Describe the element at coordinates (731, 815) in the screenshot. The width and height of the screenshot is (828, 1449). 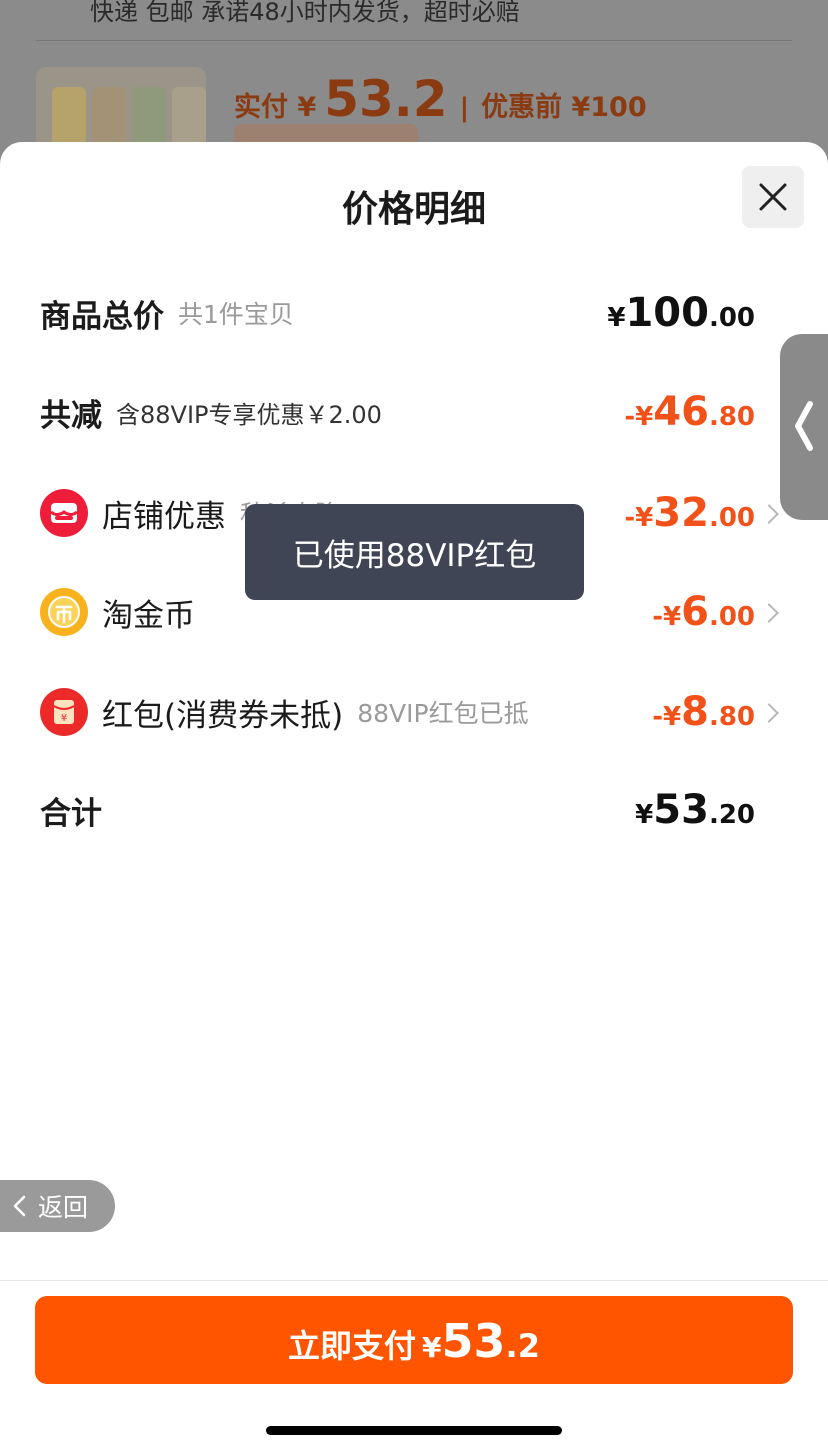
I see `amount-decimal: .20` at that location.